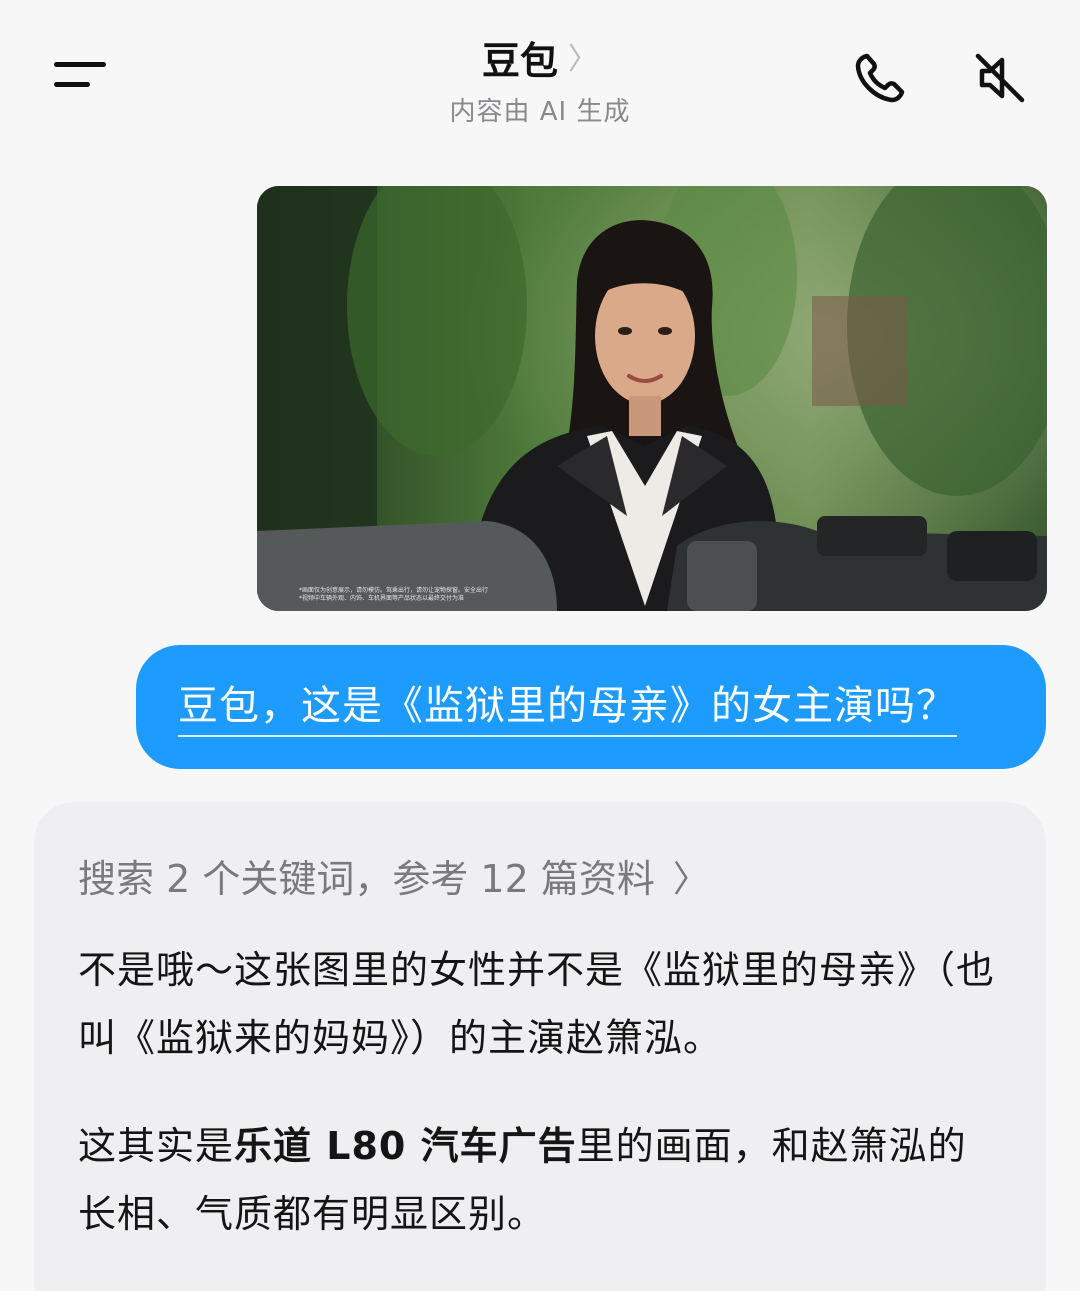  Describe the element at coordinates (538, 1180) in the screenshot. I see `reply-paragraph-2: 这其实是乐道 L80 汽车广告里的画面，和赵箫泓的长相、气质都有明显区别。` at that location.